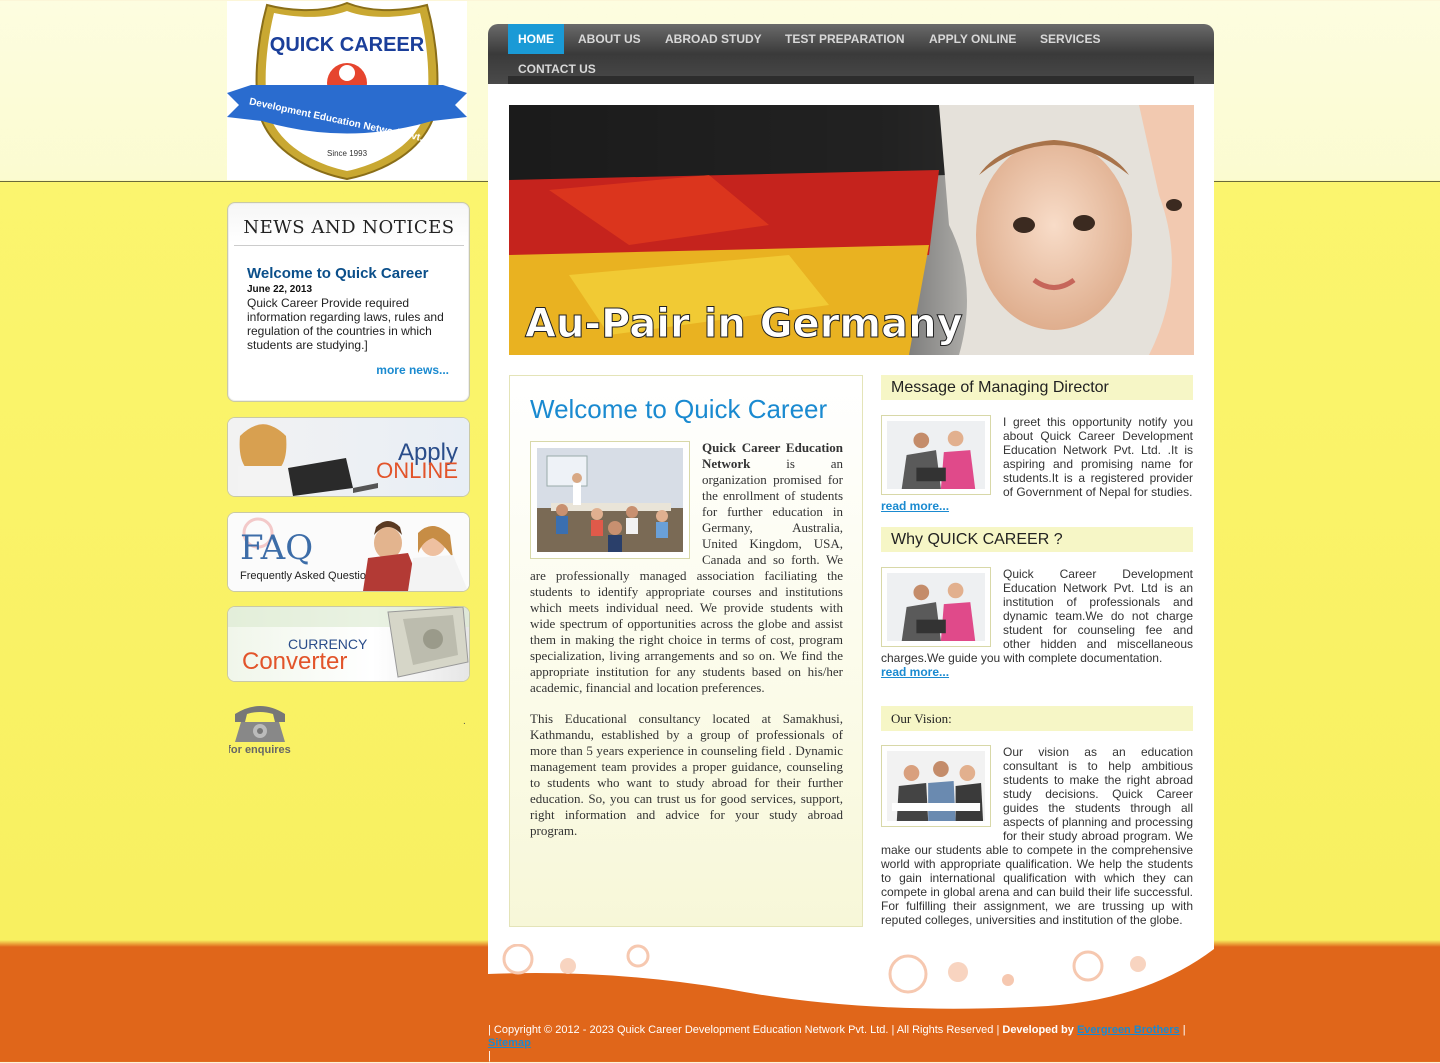 The width and height of the screenshot is (1440, 1063). What do you see at coordinates (1038, 1030) in the screenshot?
I see `developed-by-label: Developed by` at bounding box center [1038, 1030].